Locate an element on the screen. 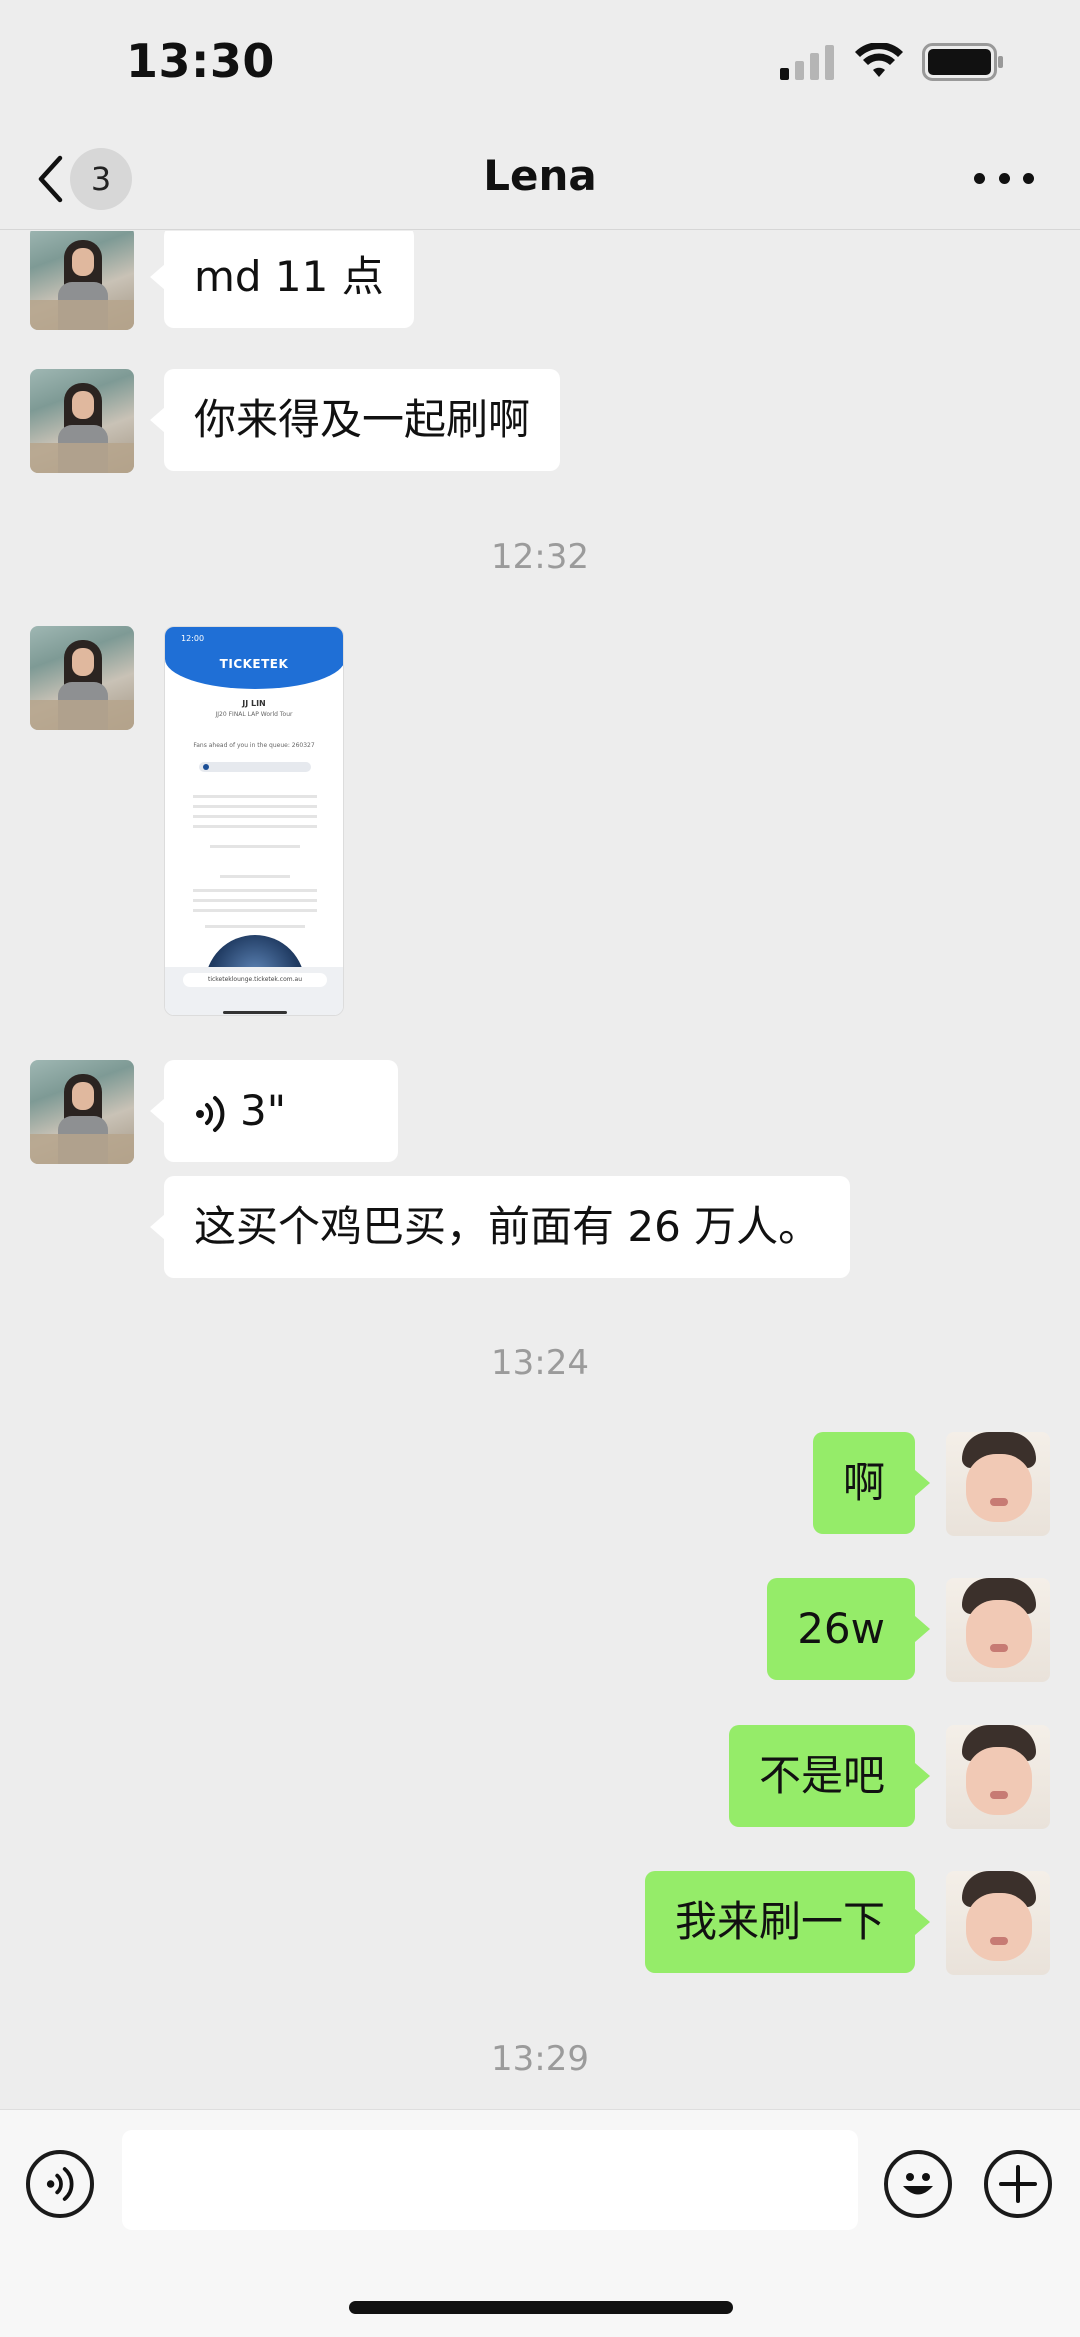 This screenshot has height=2337, width=1080. chat-title: Lena is located at coordinates (540, 175).